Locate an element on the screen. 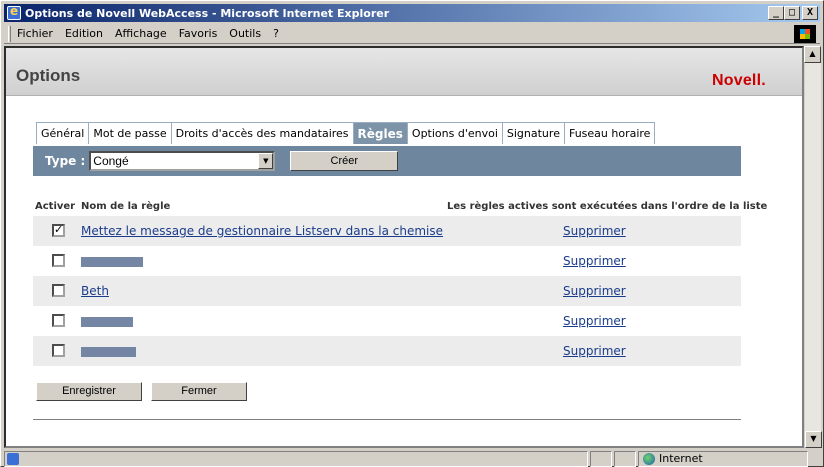 This screenshot has height=467, width=824. tab-general: Général is located at coordinates (63, 133).